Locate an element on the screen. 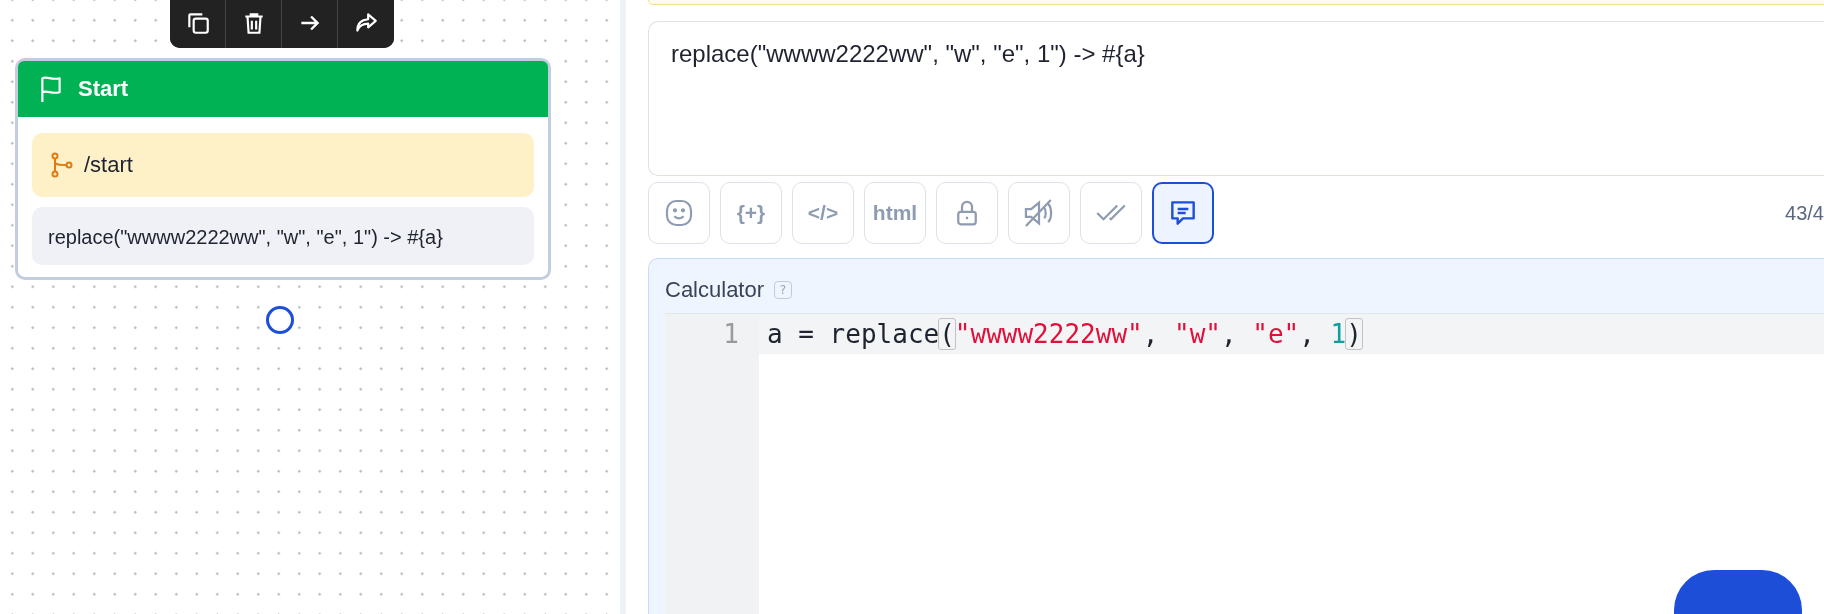 The width and height of the screenshot is (1824, 614). format-button: </> is located at coordinates (823, 213).